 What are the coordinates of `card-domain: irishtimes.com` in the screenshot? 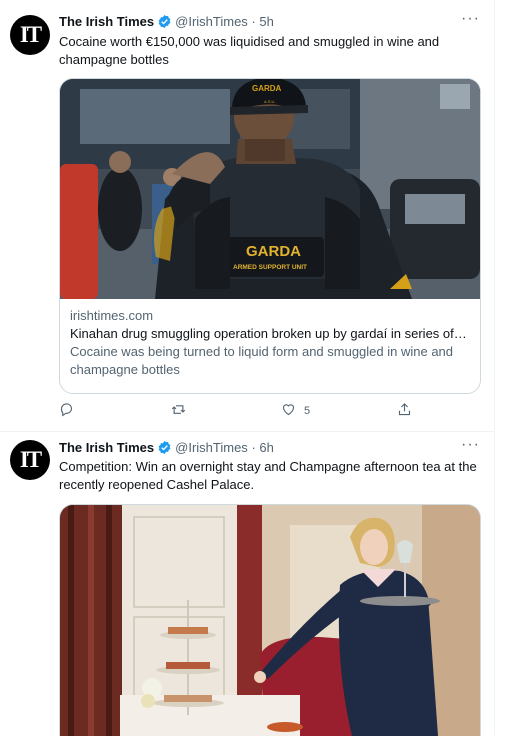 It's located at (112, 315).